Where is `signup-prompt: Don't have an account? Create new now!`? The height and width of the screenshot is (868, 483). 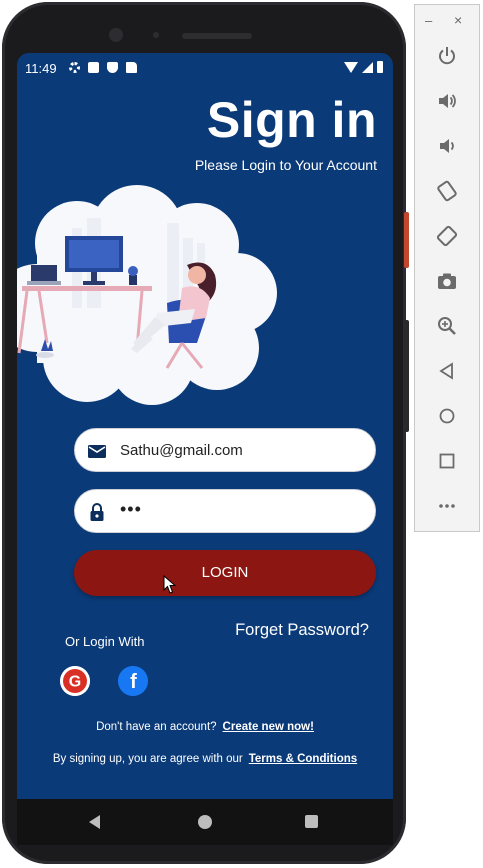
signup-prompt: Don't have an account? Create new now! is located at coordinates (205, 727).